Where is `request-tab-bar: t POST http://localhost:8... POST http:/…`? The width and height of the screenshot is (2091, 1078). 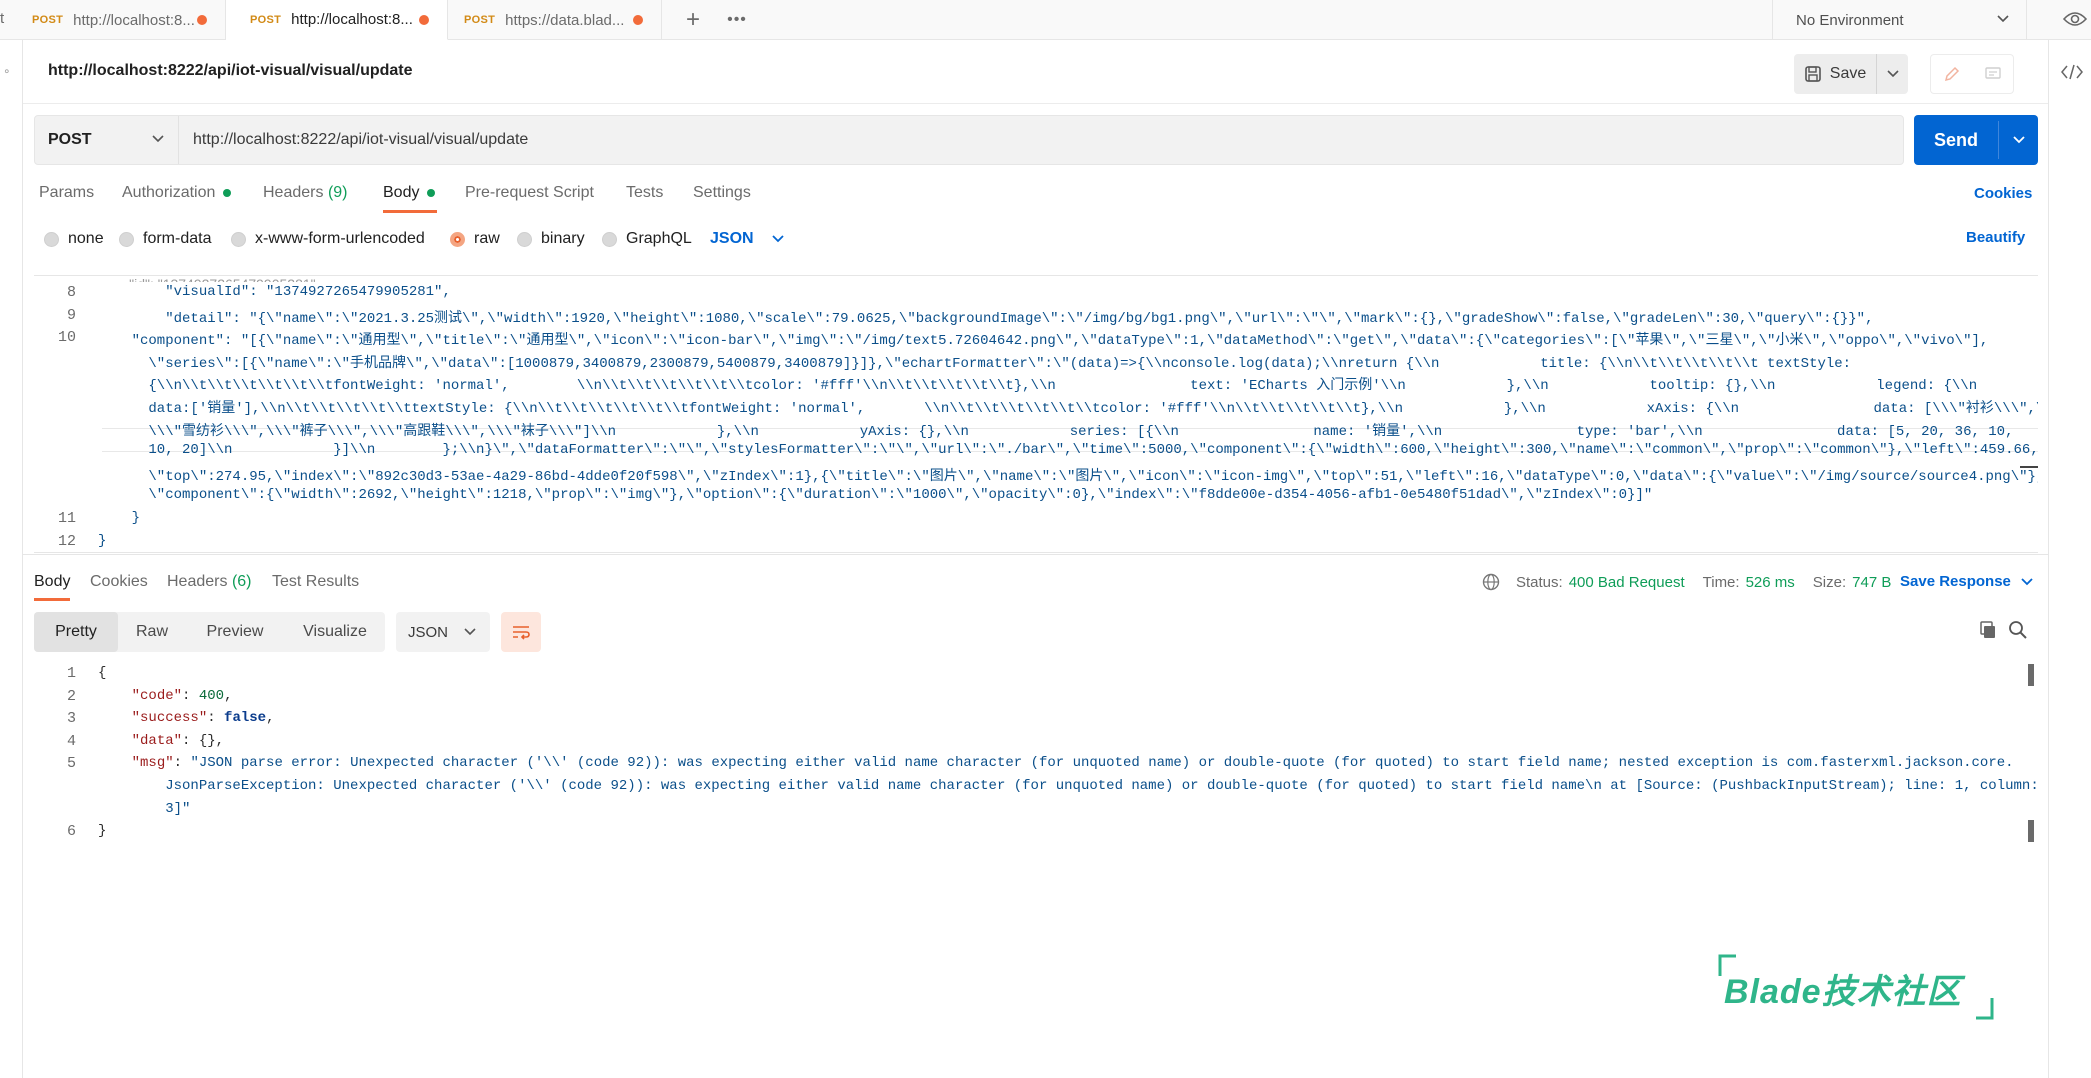
request-tab-bar: t POST http://localhost:8... POST http:/… is located at coordinates (1045, 20).